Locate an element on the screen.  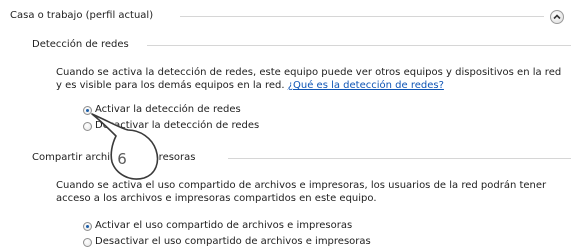
chevron-up-icon is located at coordinates (557, 17).